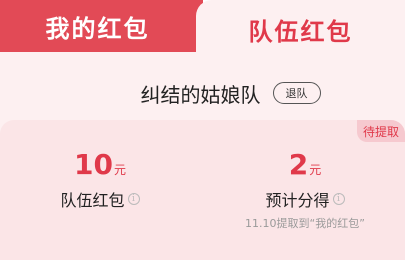 This screenshot has width=405, height=260. Describe the element at coordinates (380, 131) in the screenshot. I see `status-badge: 待提取` at that location.